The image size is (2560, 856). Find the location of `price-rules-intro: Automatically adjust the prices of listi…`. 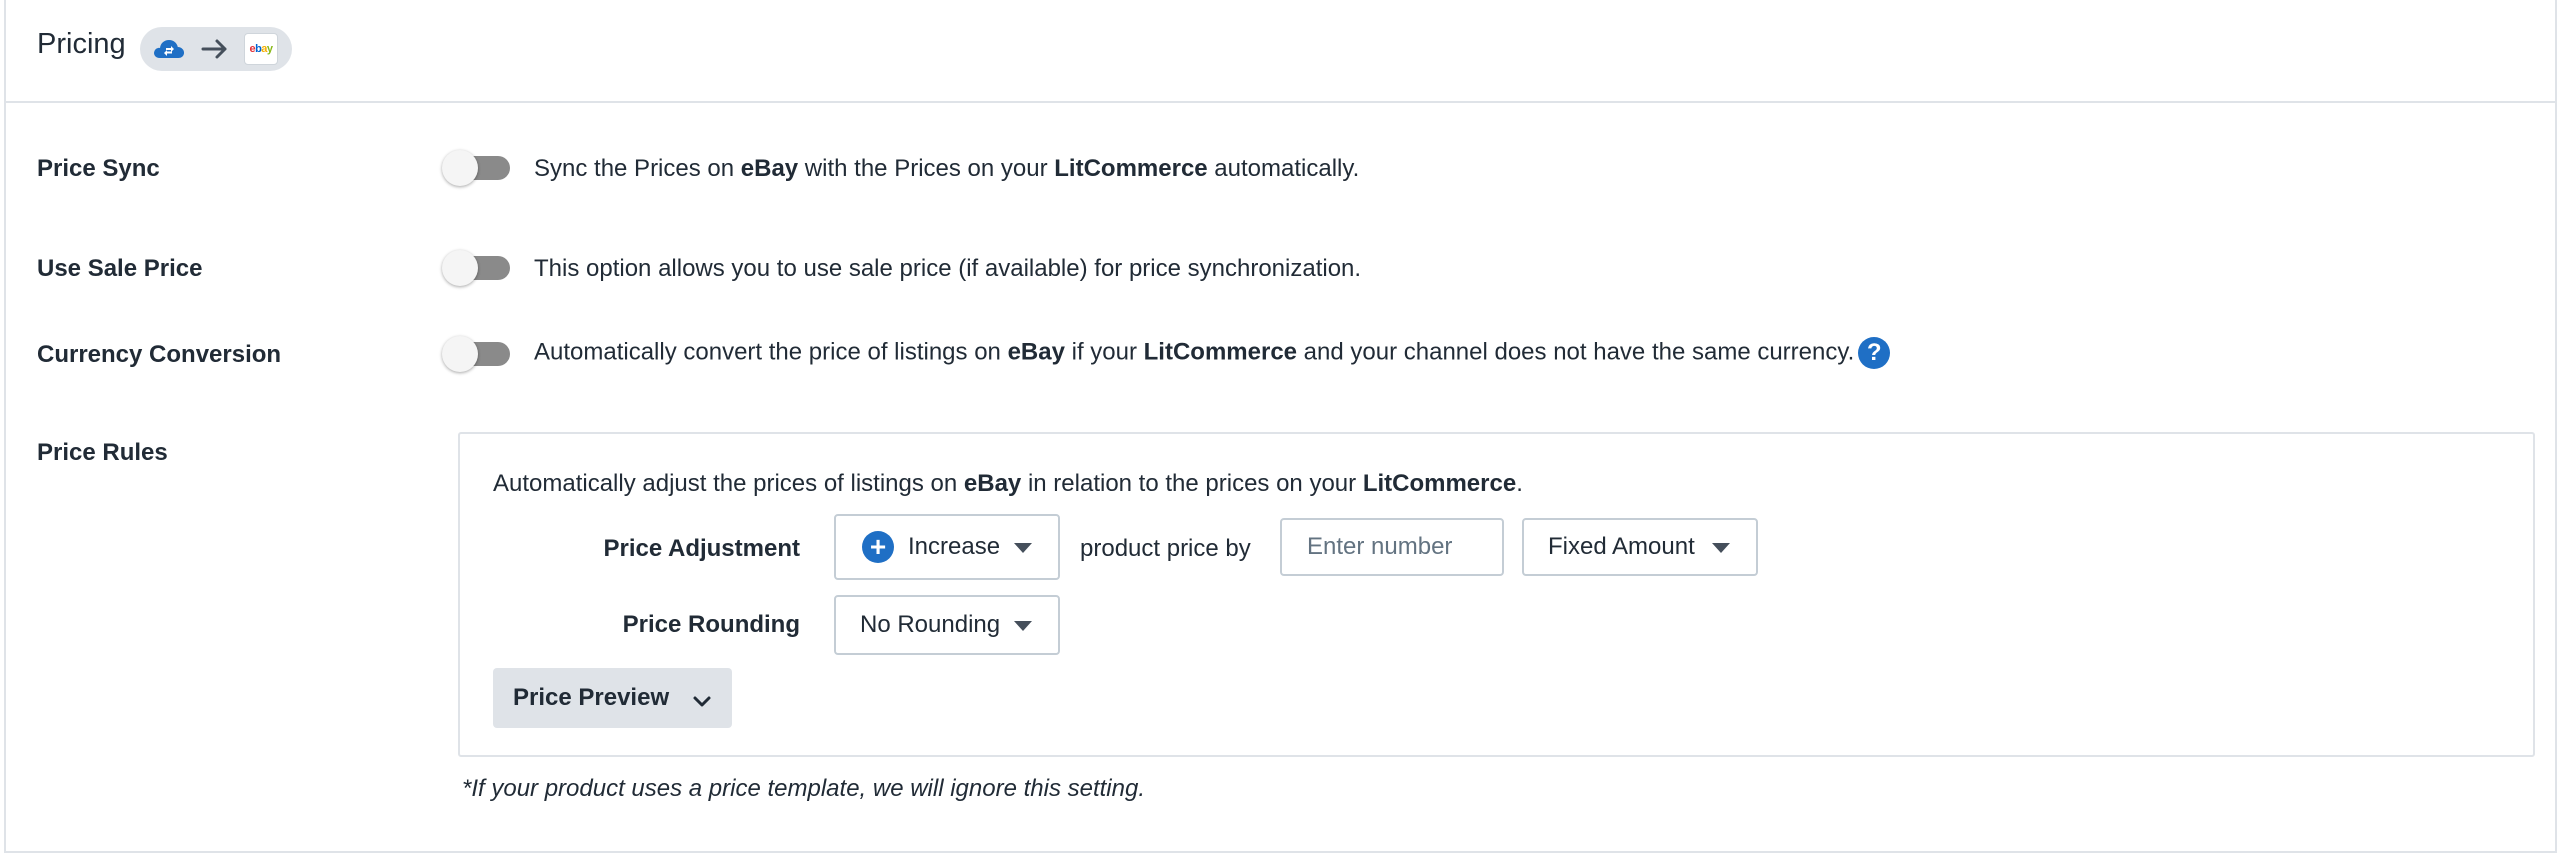

price-rules-intro: Automatically adjust the prices of listi… is located at coordinates (1008, 484).